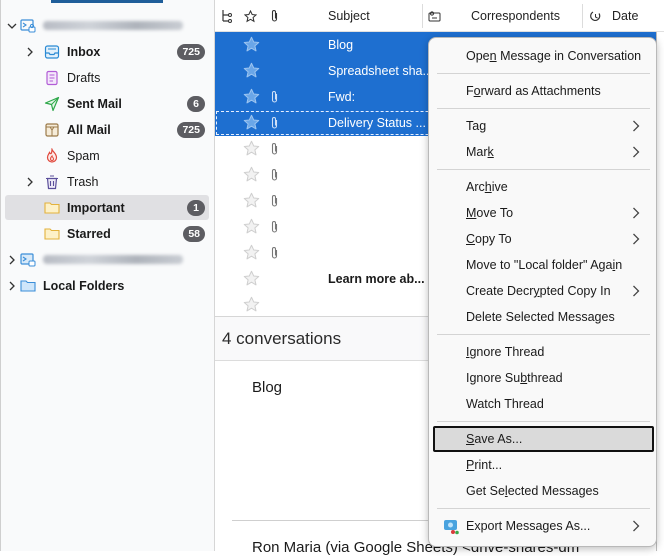 The width and height of the screenshot is (664, 556). I want to click on folder-important: Important 1, so click(107, 207).